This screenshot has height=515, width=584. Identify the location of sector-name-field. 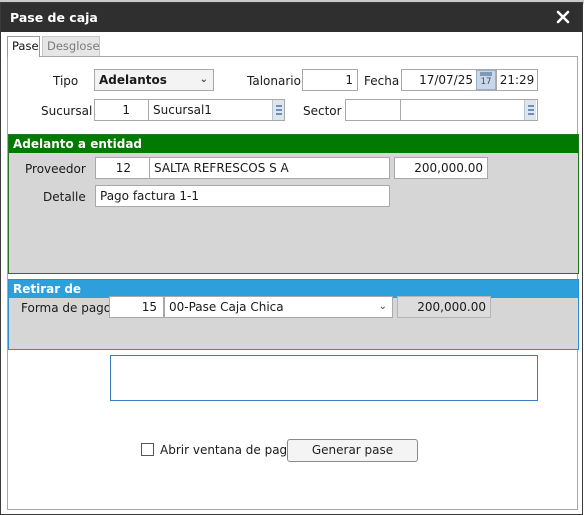
(469, 110).